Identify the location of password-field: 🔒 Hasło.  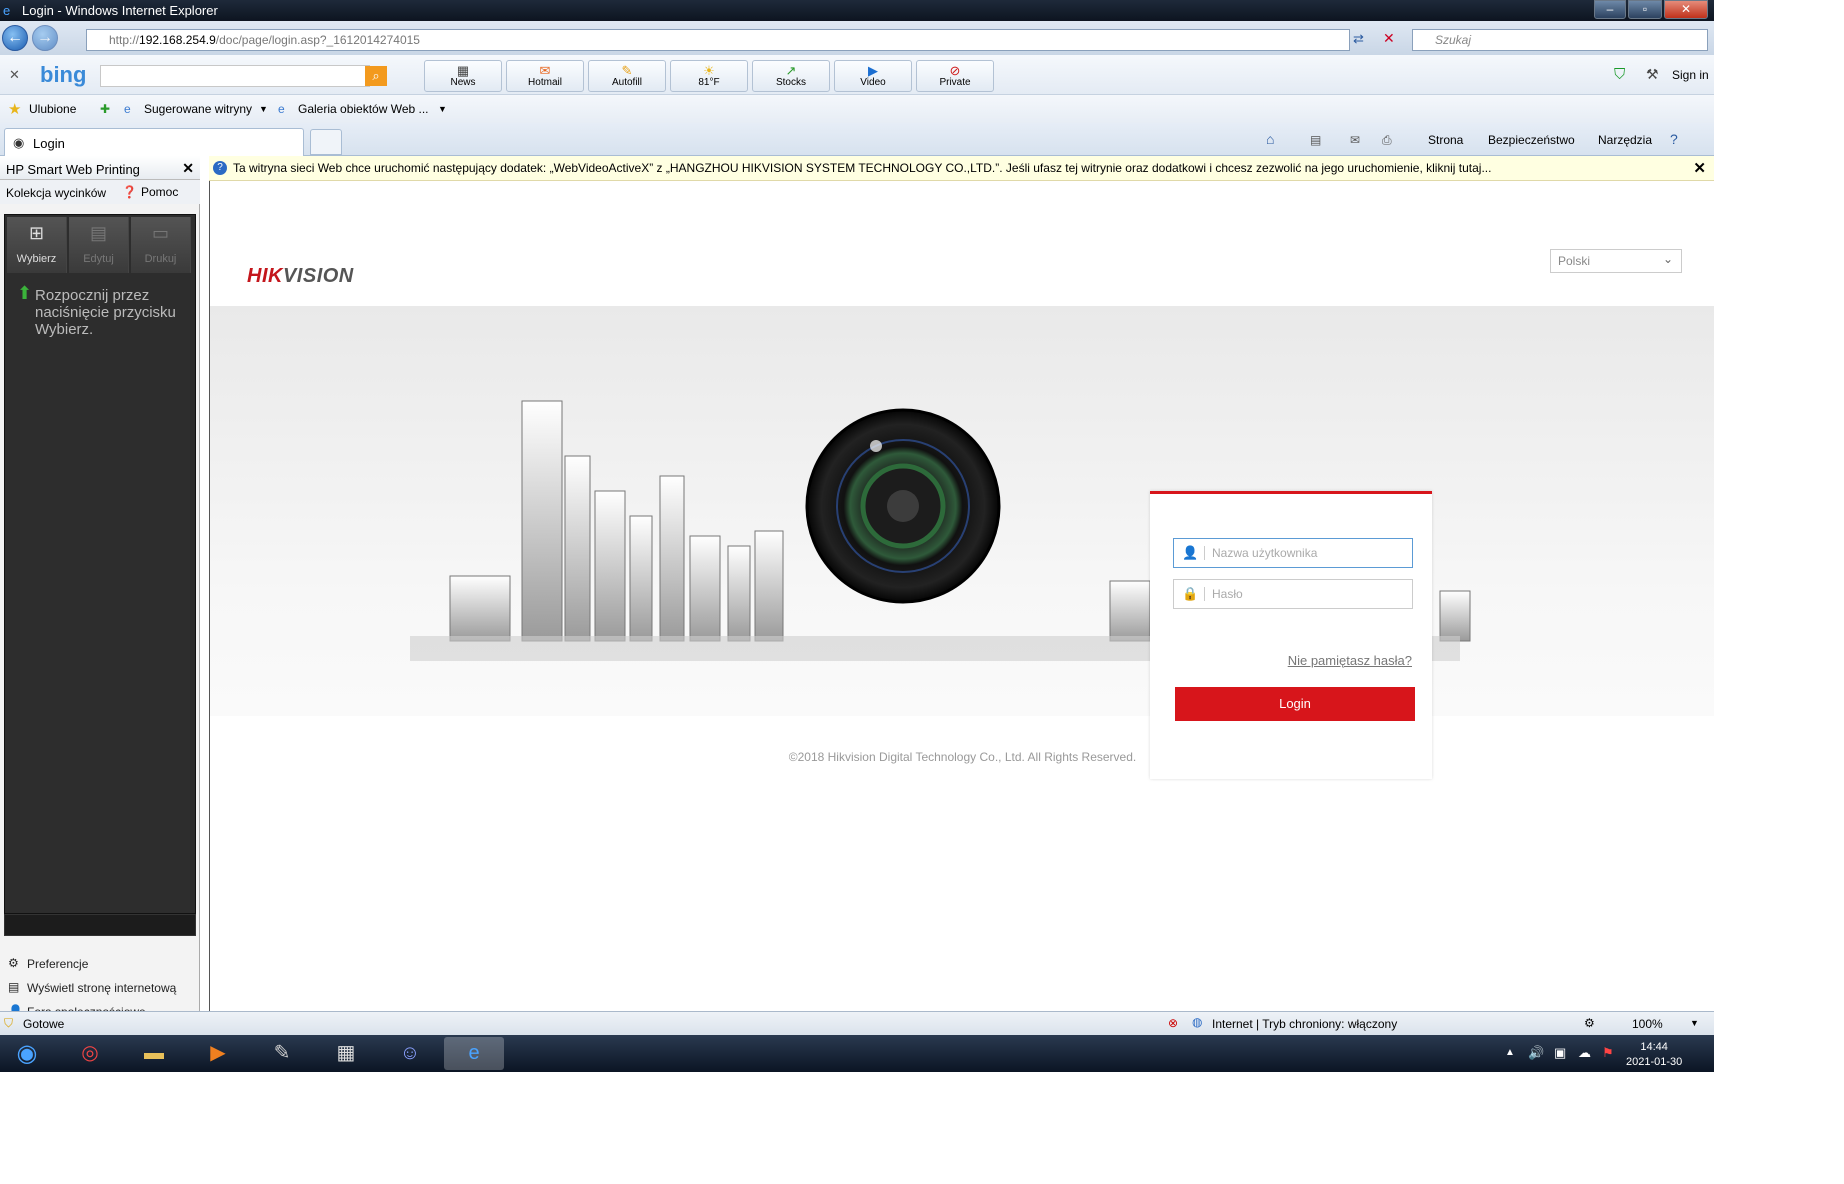
(1293, 594).